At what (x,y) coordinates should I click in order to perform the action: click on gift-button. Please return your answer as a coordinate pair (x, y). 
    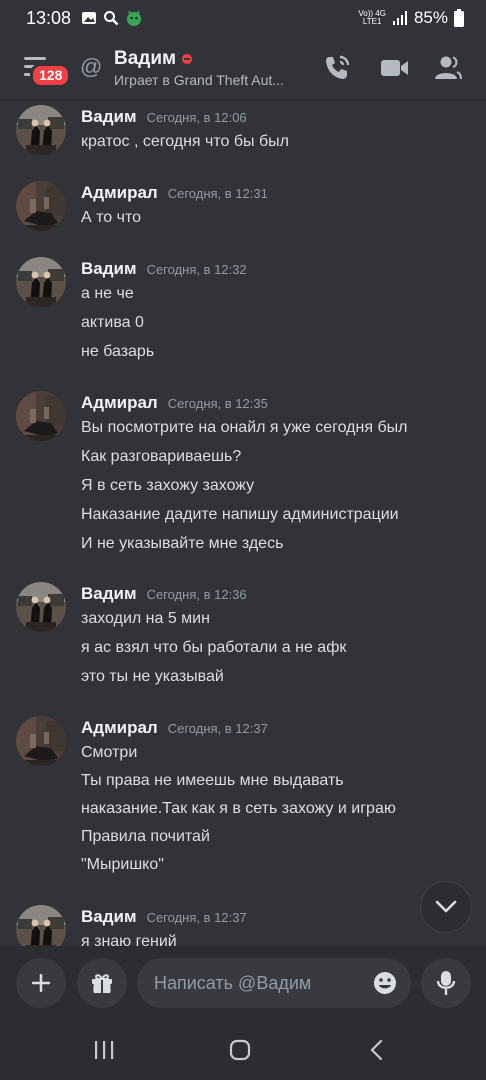
    Looking at the image, I should click on (102, 983).